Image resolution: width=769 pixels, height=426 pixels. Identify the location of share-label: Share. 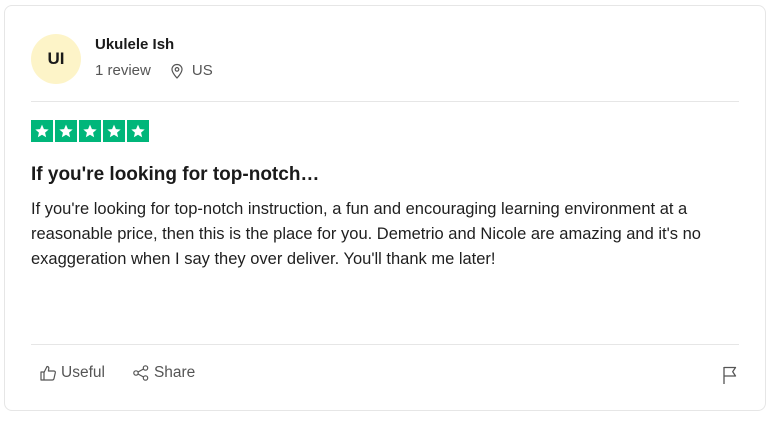
(174, 372).